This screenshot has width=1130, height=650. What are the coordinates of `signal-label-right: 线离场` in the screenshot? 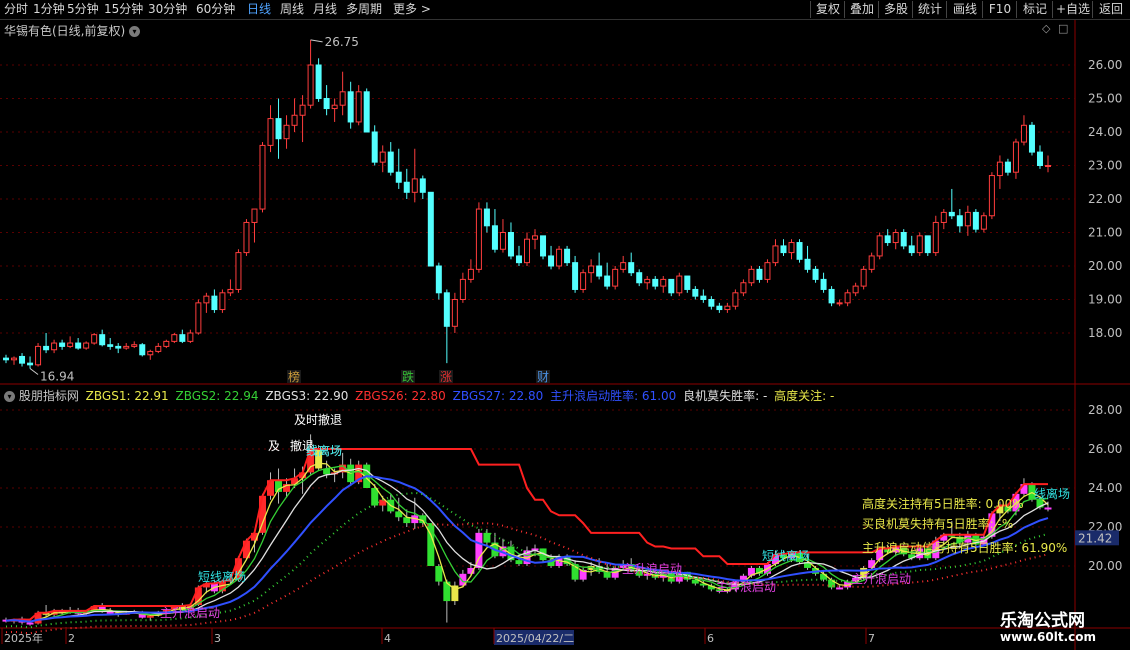 It's located at (1052, 493).